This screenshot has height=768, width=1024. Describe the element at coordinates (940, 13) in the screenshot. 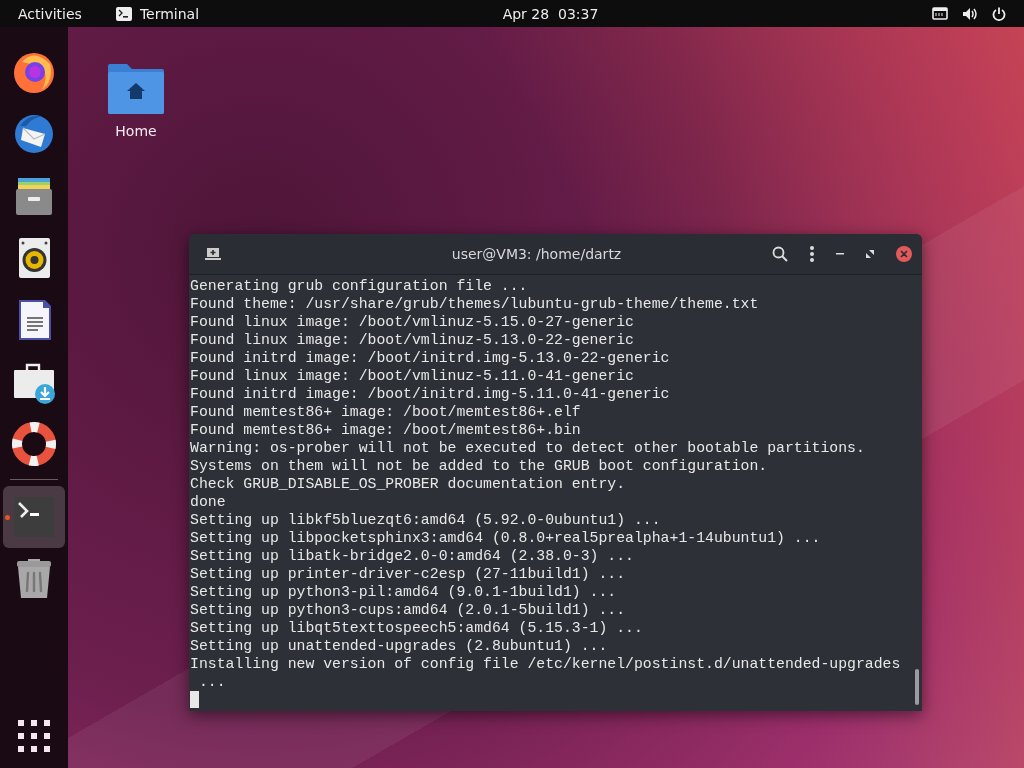

I see `network-icon` at that location.